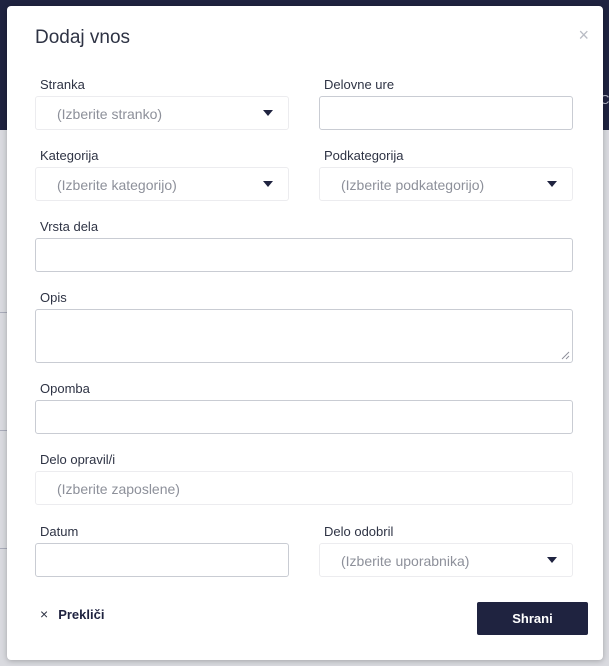  Describe the element at coordinates (359, 531) in the screenshot. I see `approved-by-label: Delo odobril` at that location.